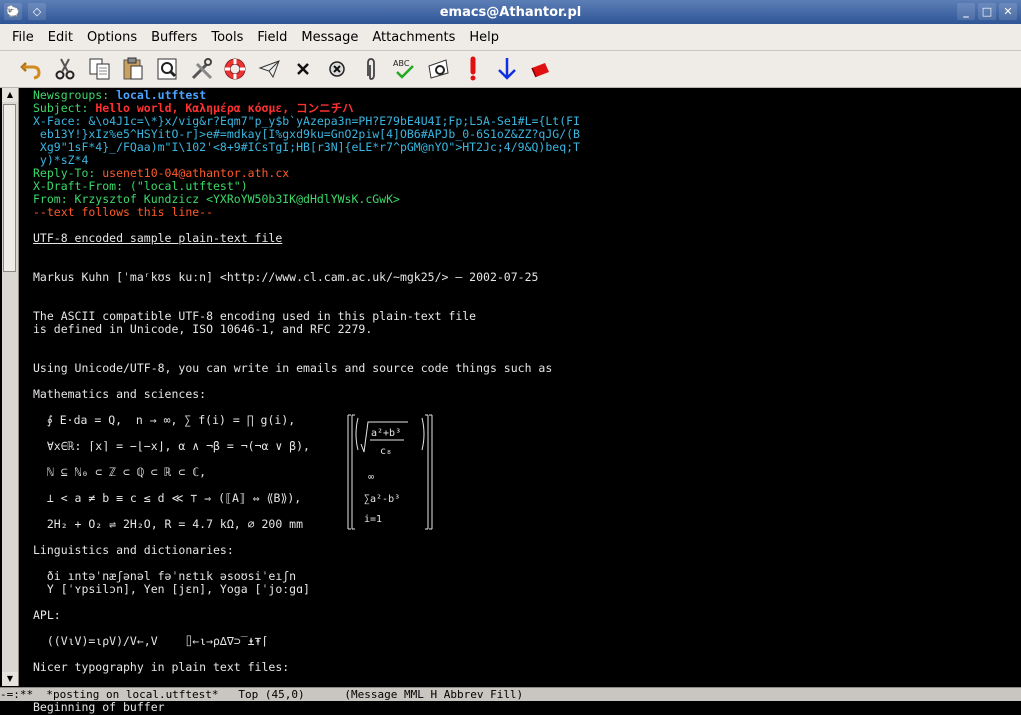  Describe the element at coordinates (164, 420) in the screenshot. I see `math-line-1: ∮ E⋅da = Q, n → ∞, ∑ f(i) = ∏ g(i),` at that location.